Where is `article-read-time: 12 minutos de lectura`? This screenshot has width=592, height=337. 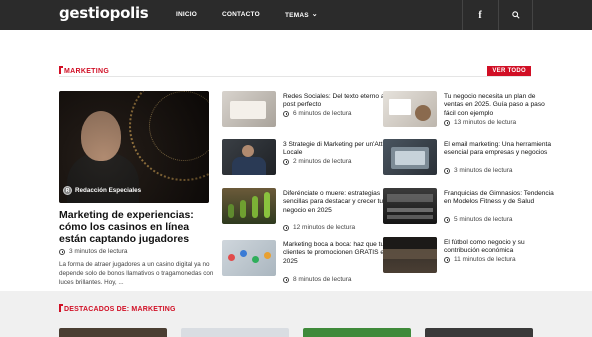
article-read-time: 12 minutos de lectura is located at coordinates (319, 227).